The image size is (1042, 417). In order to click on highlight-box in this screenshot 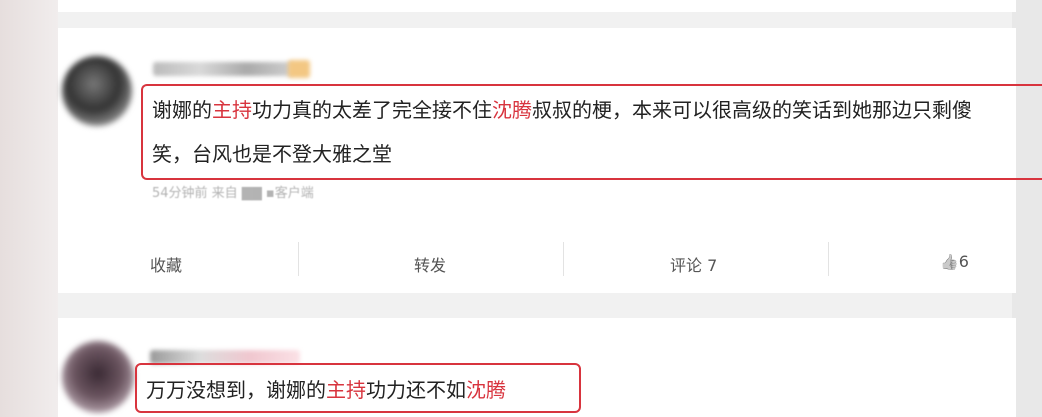, I will do `click(358, 388)`.